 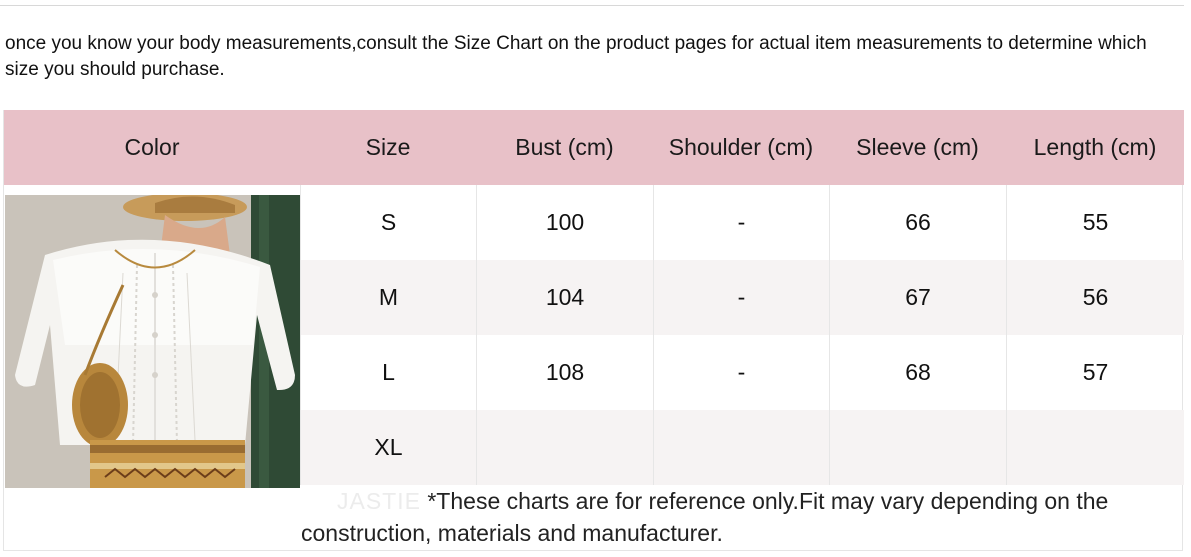 I want to click on table-row: L 108 - 68 57, so click(x=742, y=372).